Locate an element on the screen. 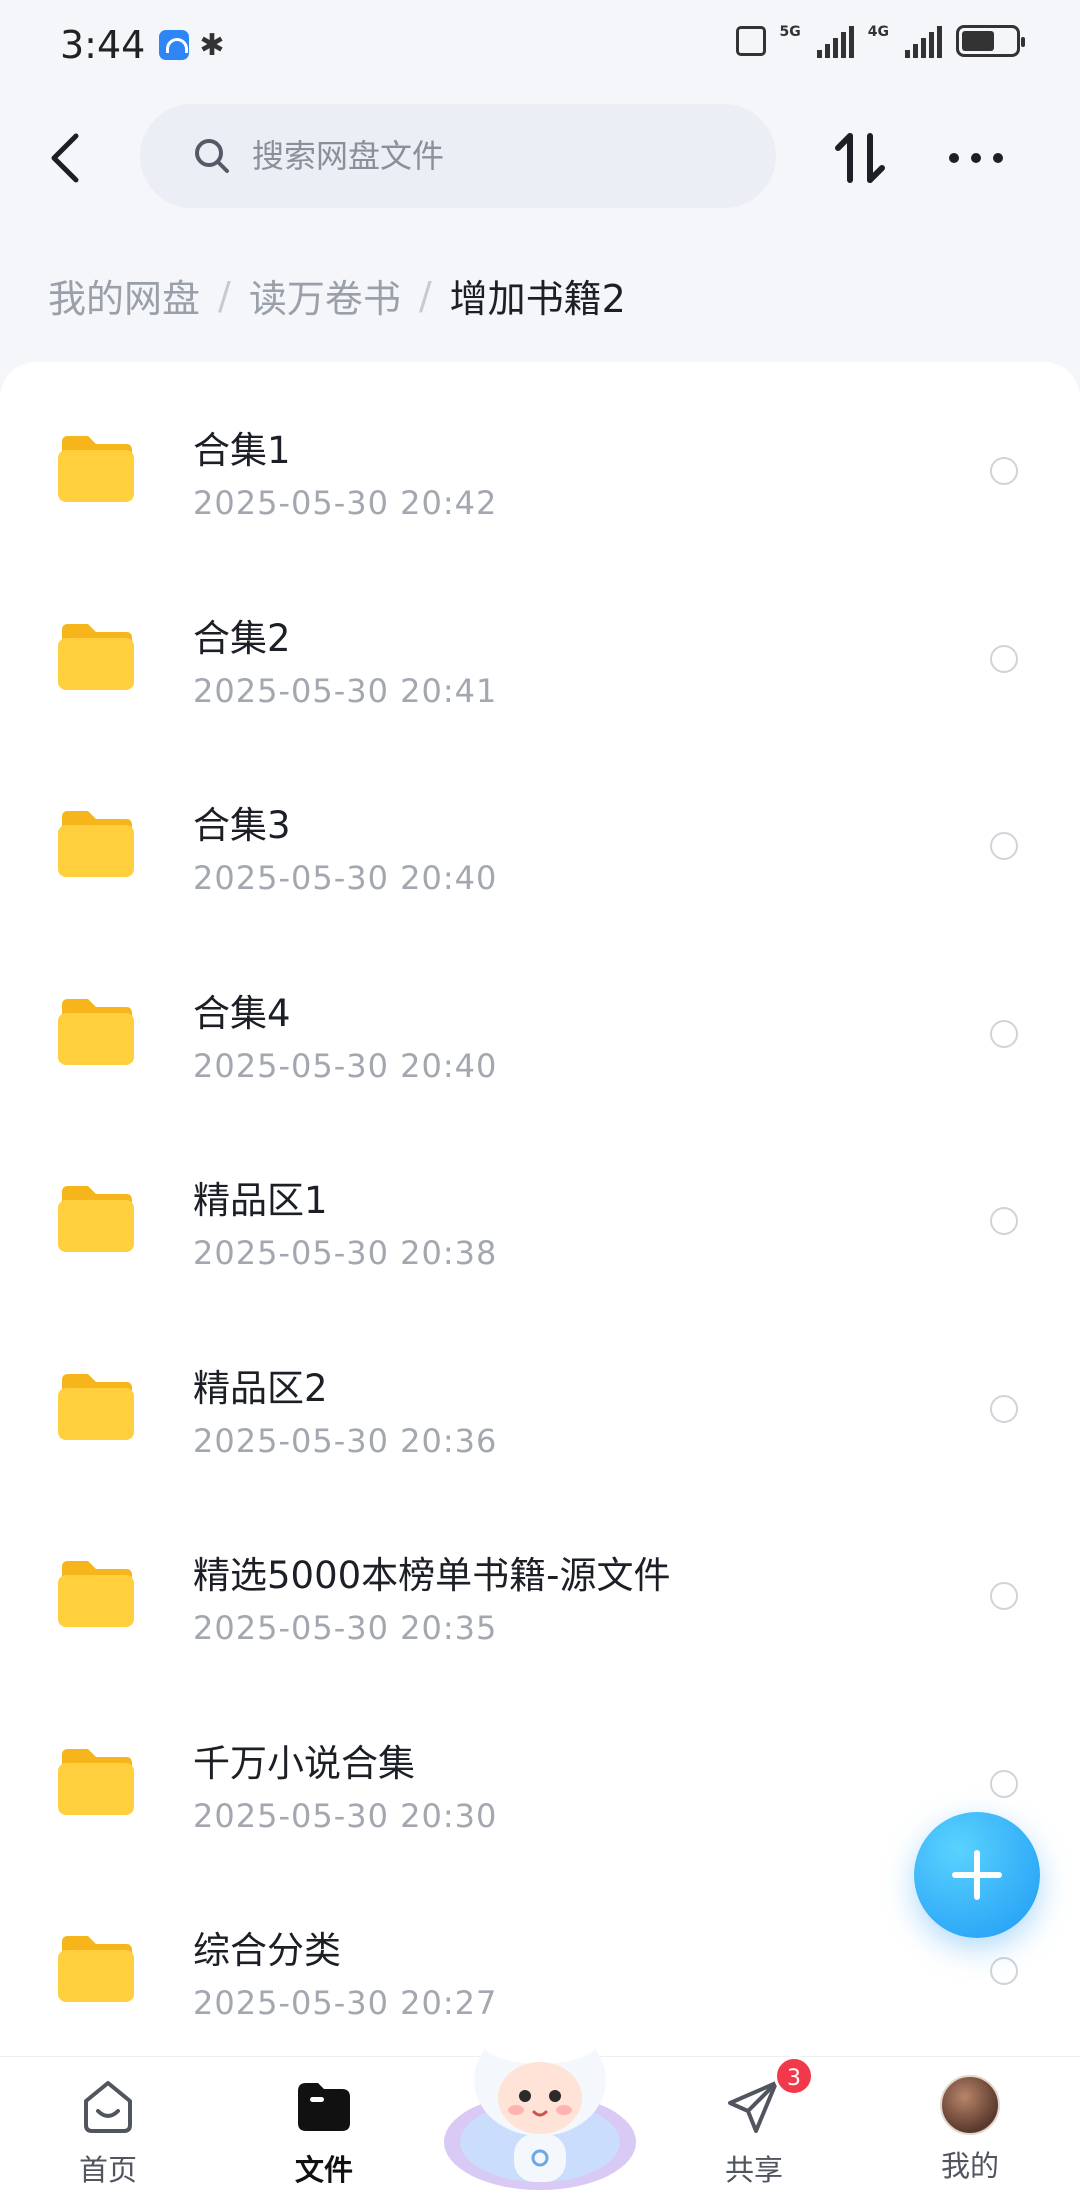  file-name: 合集3 is located at coordinates (242, 825).